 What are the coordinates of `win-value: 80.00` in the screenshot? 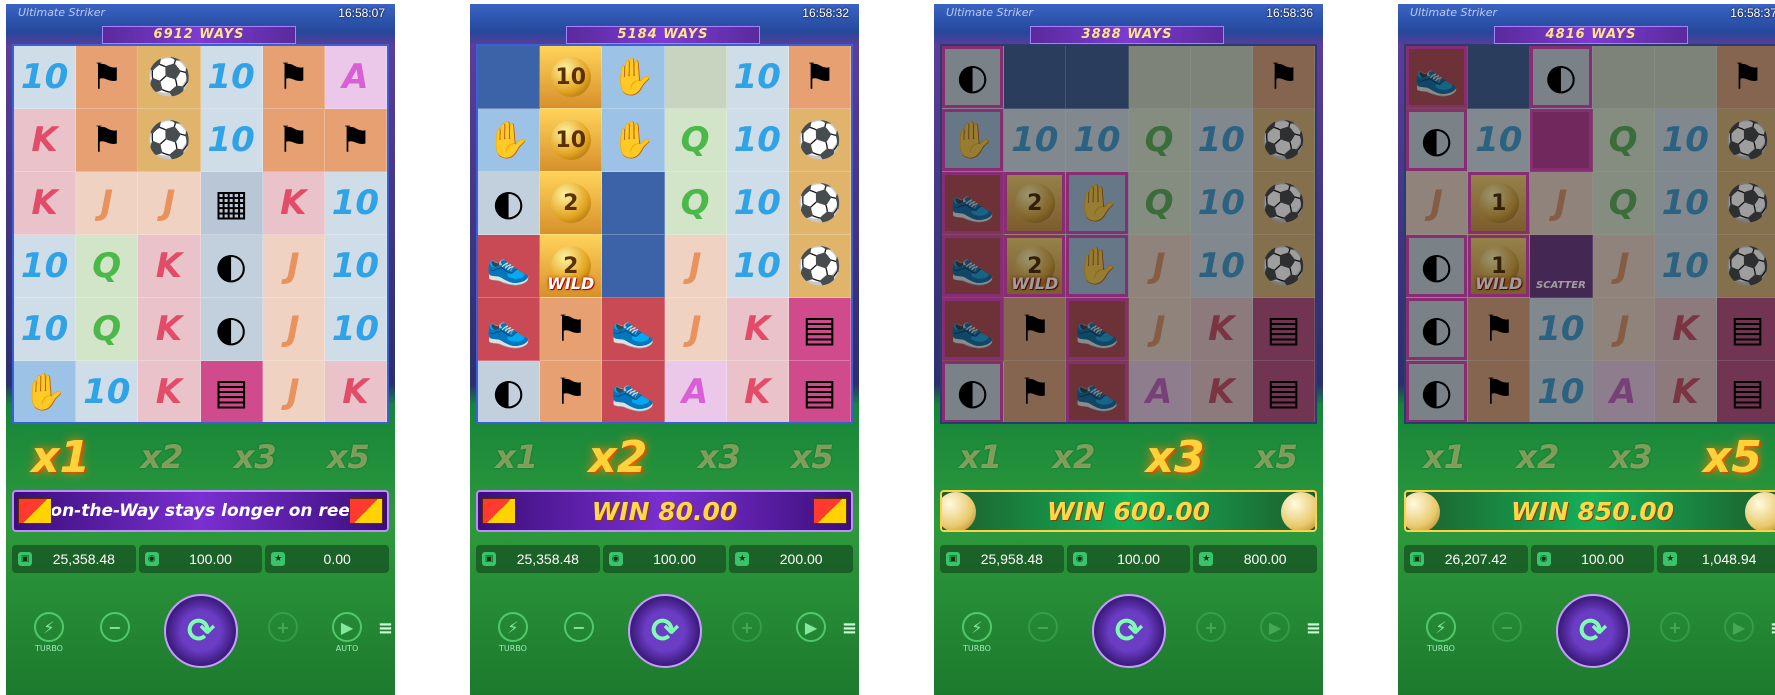 It's located at (698, 511).